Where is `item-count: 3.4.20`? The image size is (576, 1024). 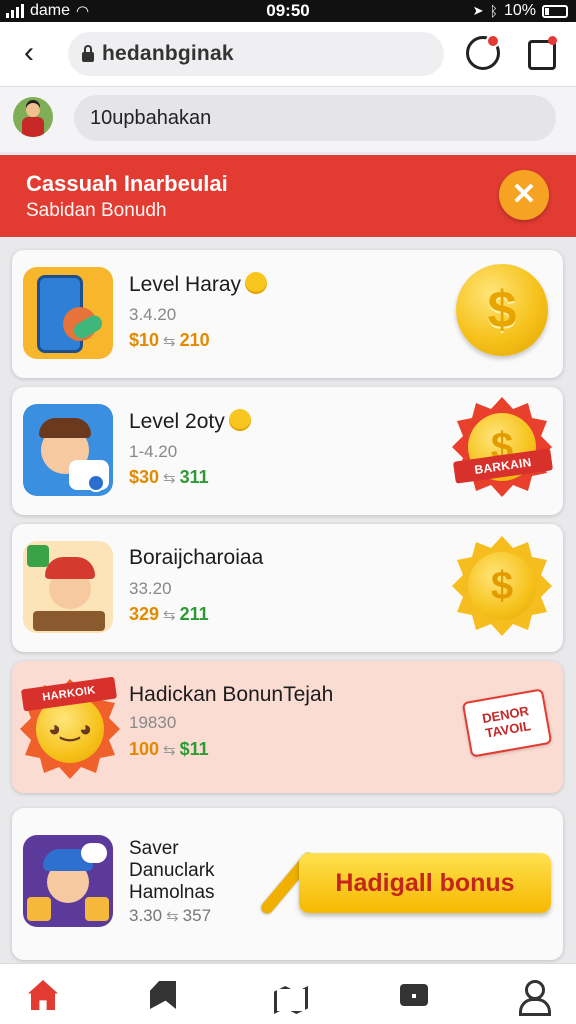 item-count: 3.4.20 is located at coordinates (153, 314).